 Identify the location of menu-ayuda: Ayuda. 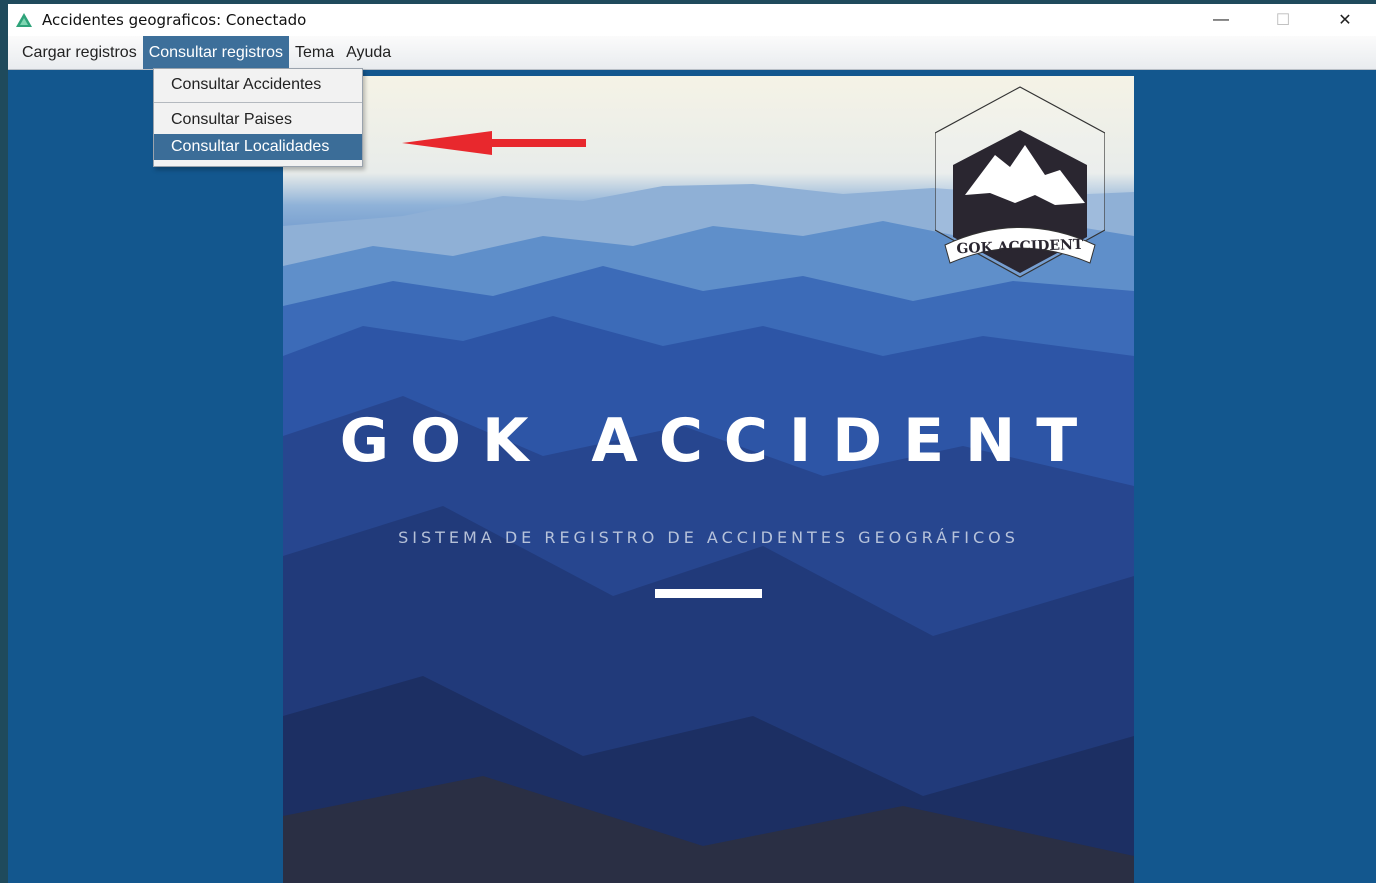
(368, 52).